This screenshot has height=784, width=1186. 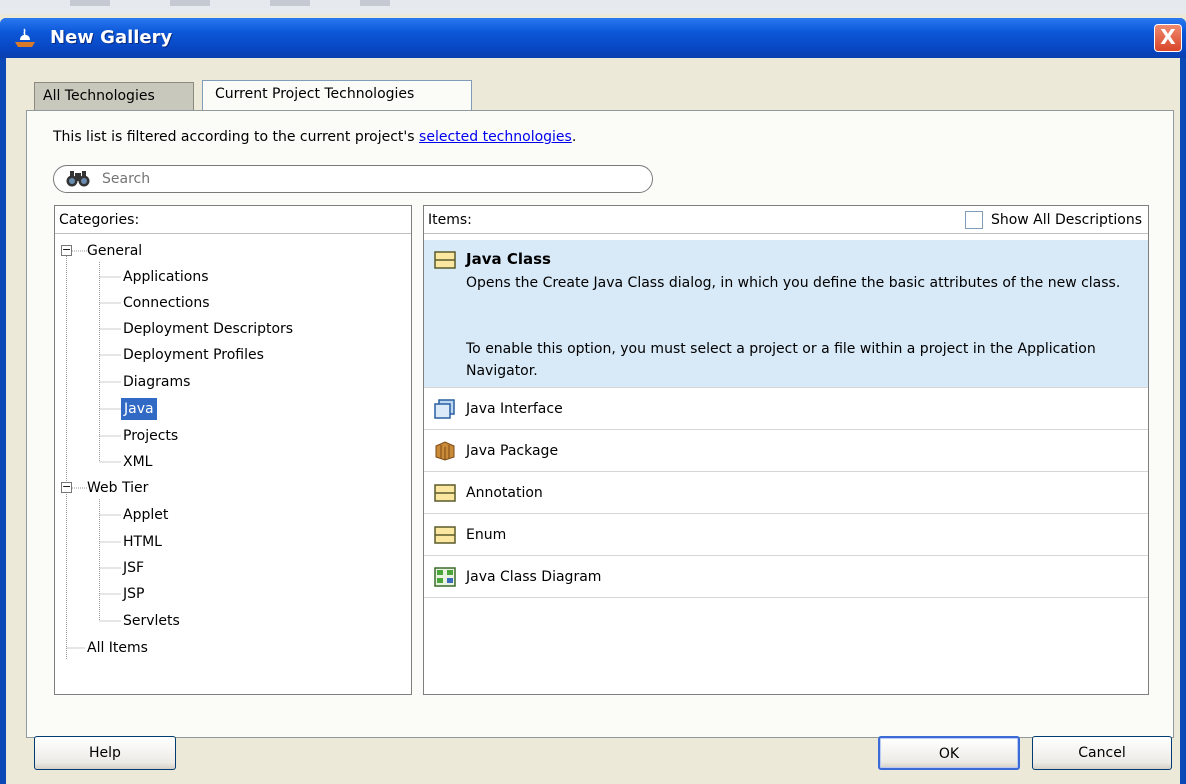 What do you see at coordinates (114, 96) in the screenshot?
I see `tab-all-technologies: All Technologies` at bounding box center [114, 96].